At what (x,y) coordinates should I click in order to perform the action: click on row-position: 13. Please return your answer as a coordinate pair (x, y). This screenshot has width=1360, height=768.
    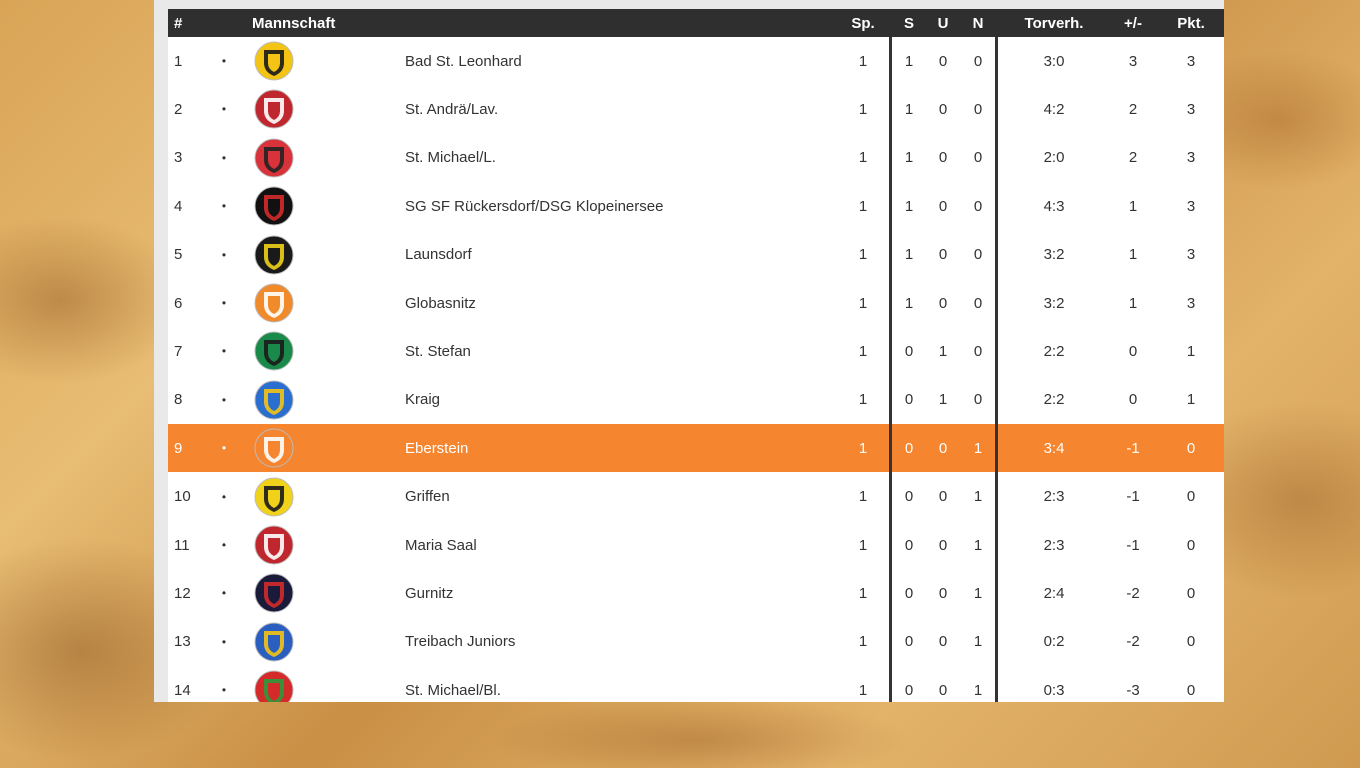
    Looking at the image, I should click on (182, 642).